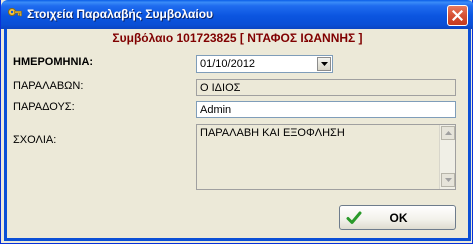  I want to click on chevron-up-icon, so click(448, 133).